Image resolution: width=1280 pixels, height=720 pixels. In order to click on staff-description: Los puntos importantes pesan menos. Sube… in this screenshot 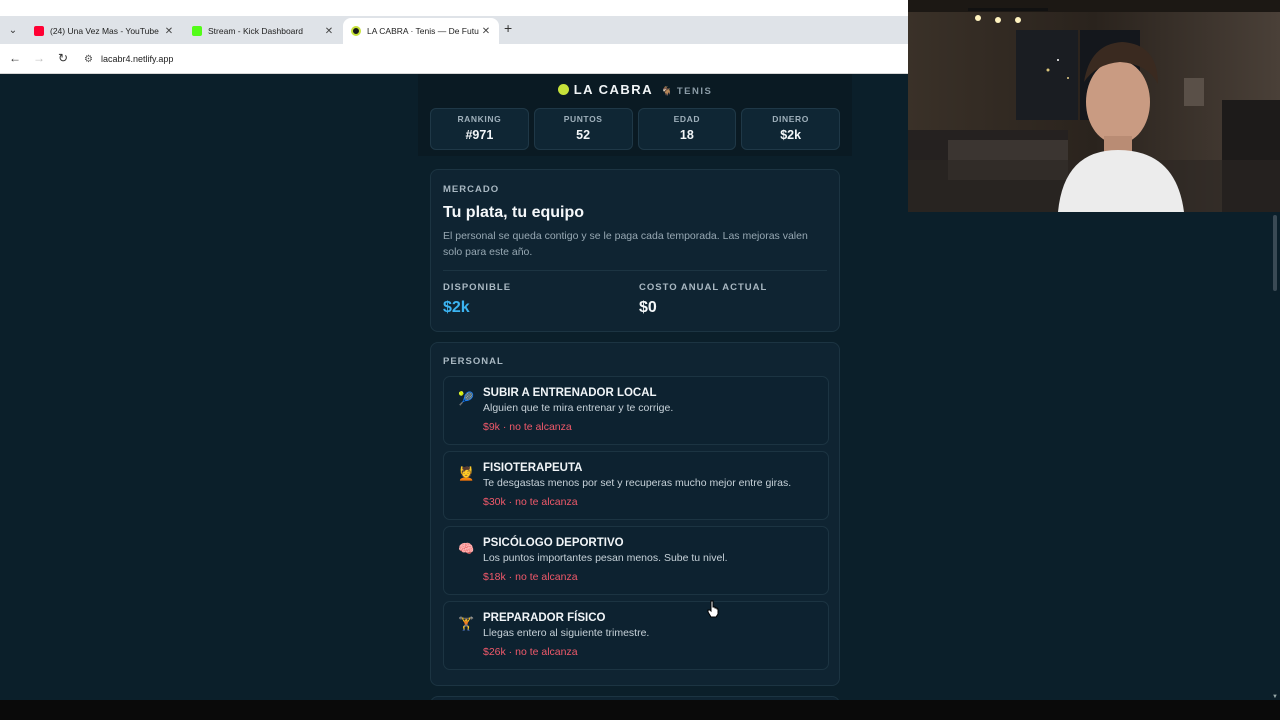, I will do `click(605, 558)`.